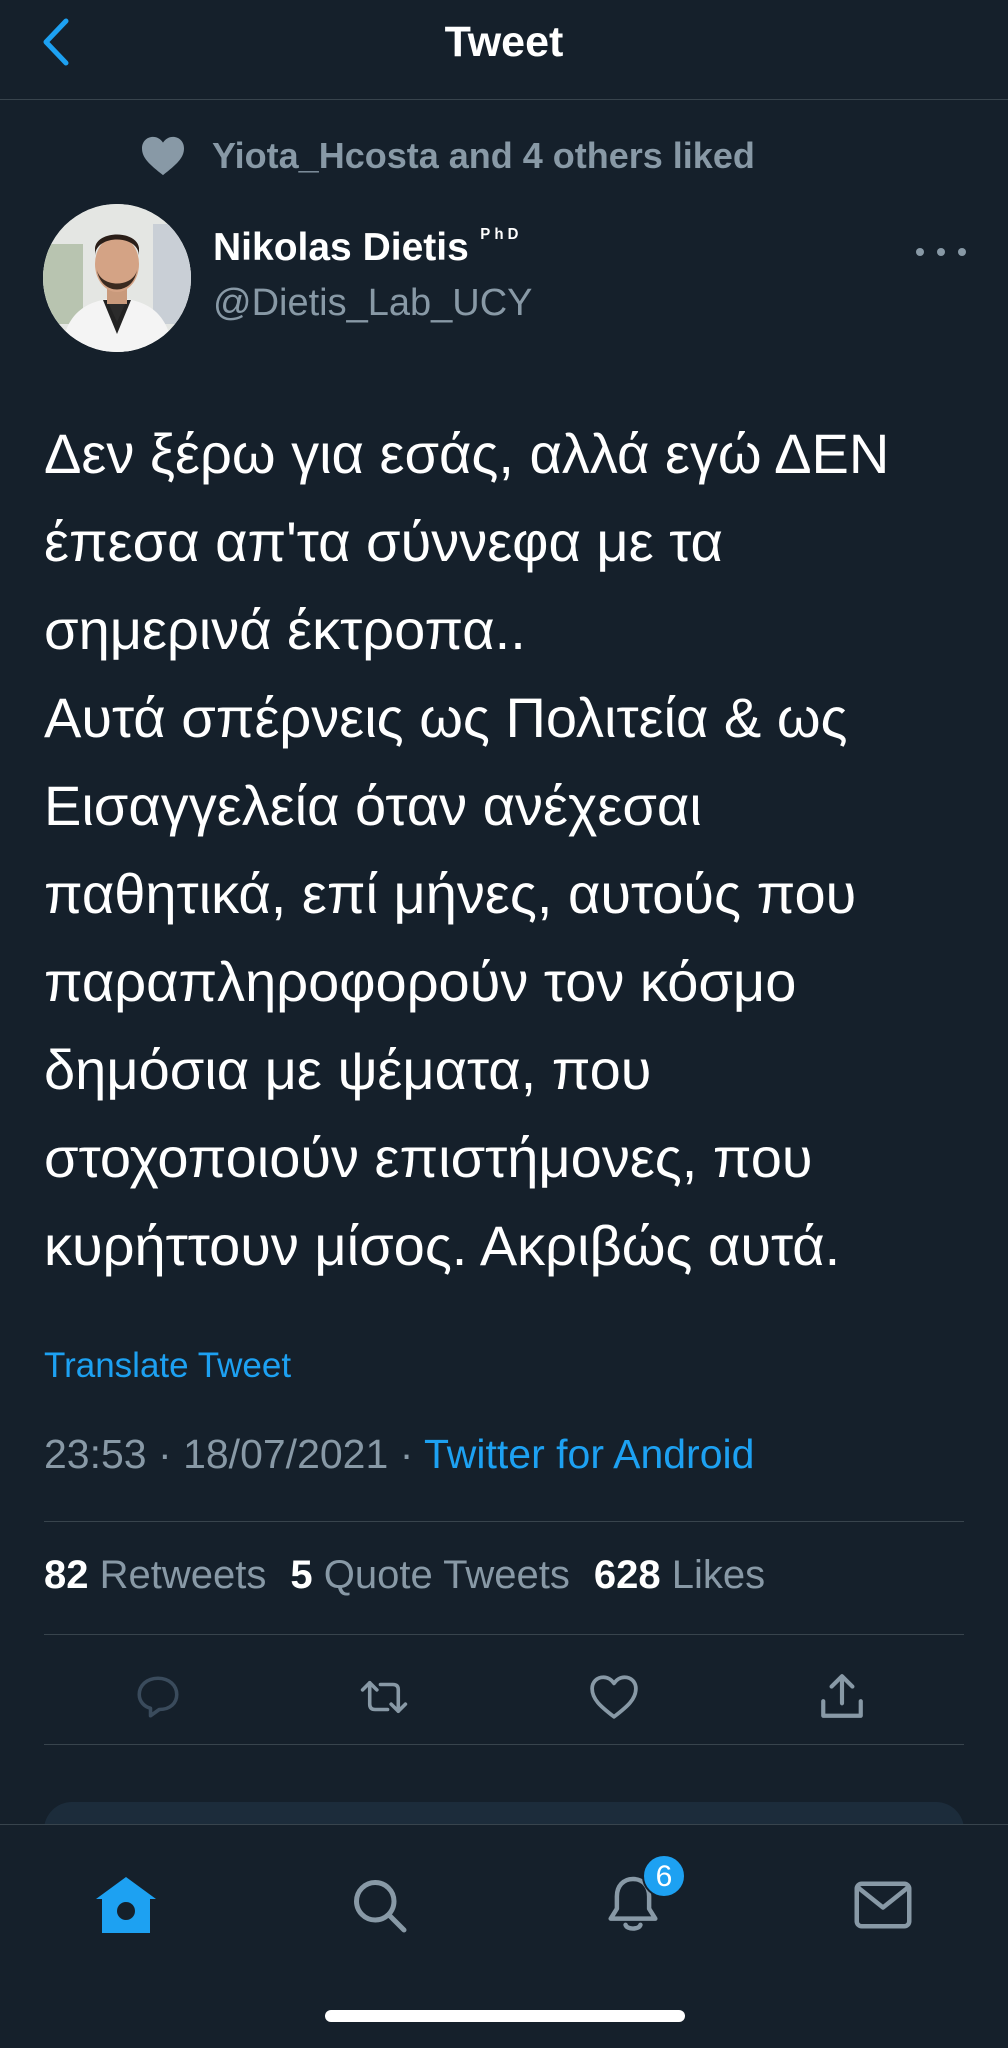  What do you see at coordinates (383, 541) in the screenshot?
I see `tweet-line: έπεσα απ'τα σύννεφα με τα` at bounding box center [383, 541].